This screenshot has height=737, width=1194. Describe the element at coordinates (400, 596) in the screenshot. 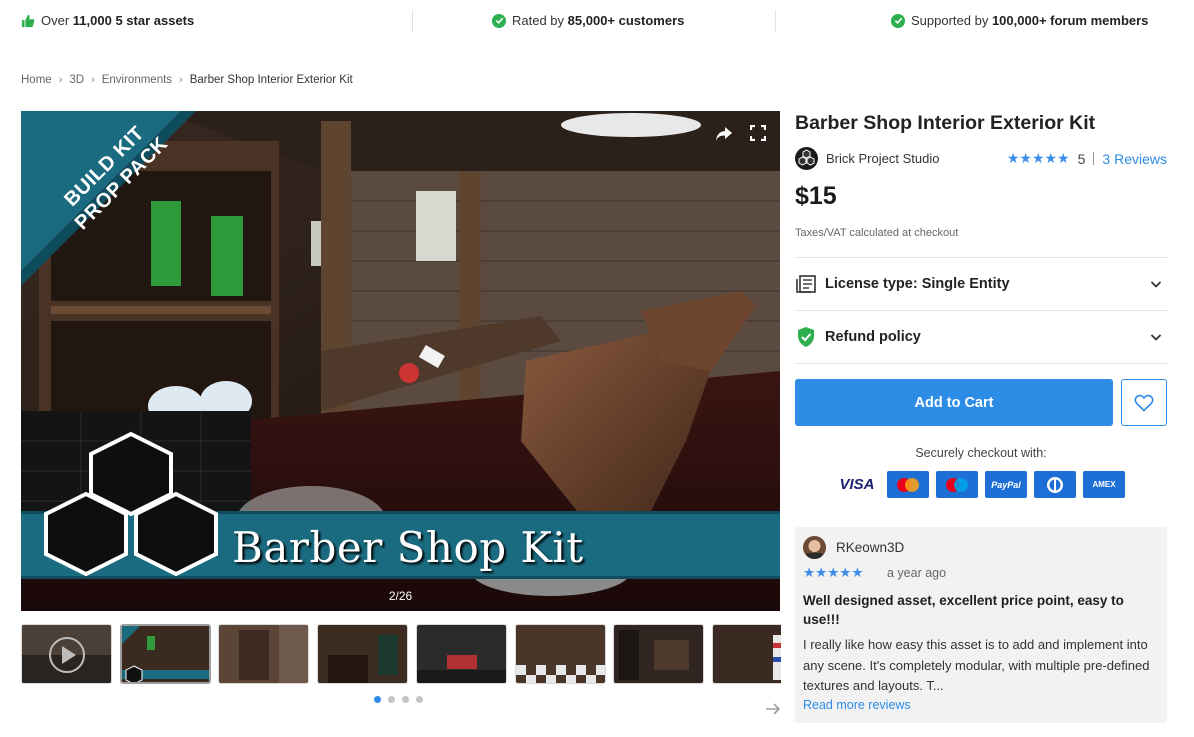

I see `image-counter: 2/26` at that location.